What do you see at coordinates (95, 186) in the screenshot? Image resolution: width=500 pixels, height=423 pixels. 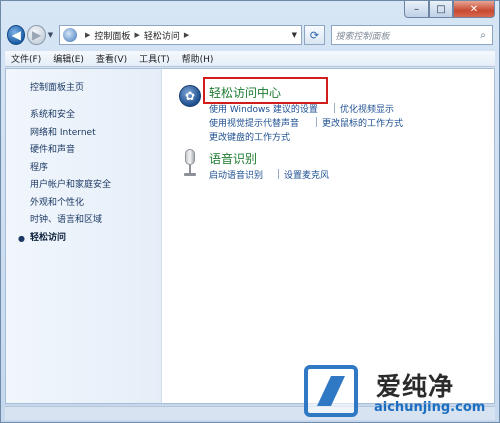 I see `sidebar-item-user-accounts: 用户帐户和家庭安全` at bounding box center [95, 186].